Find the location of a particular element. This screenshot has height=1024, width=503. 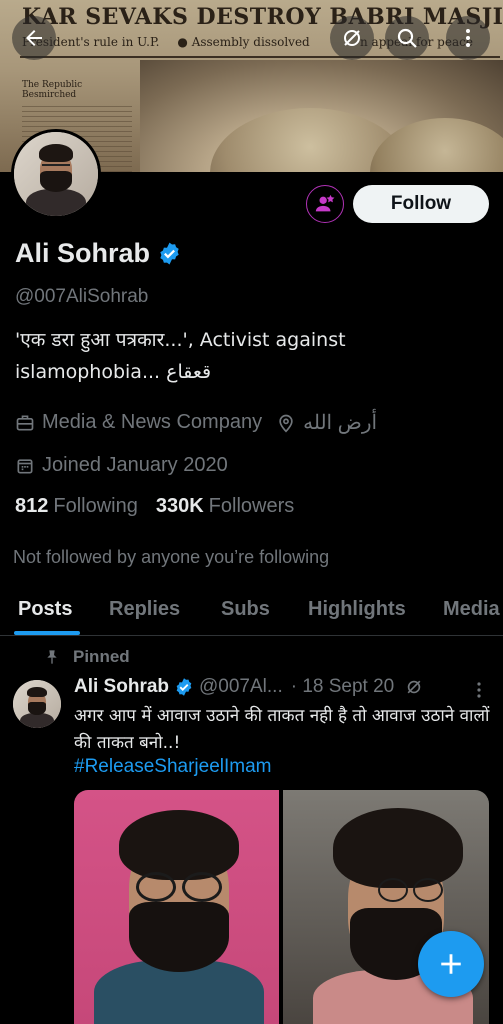

avatar-beard is located at coordinates (37, 708).